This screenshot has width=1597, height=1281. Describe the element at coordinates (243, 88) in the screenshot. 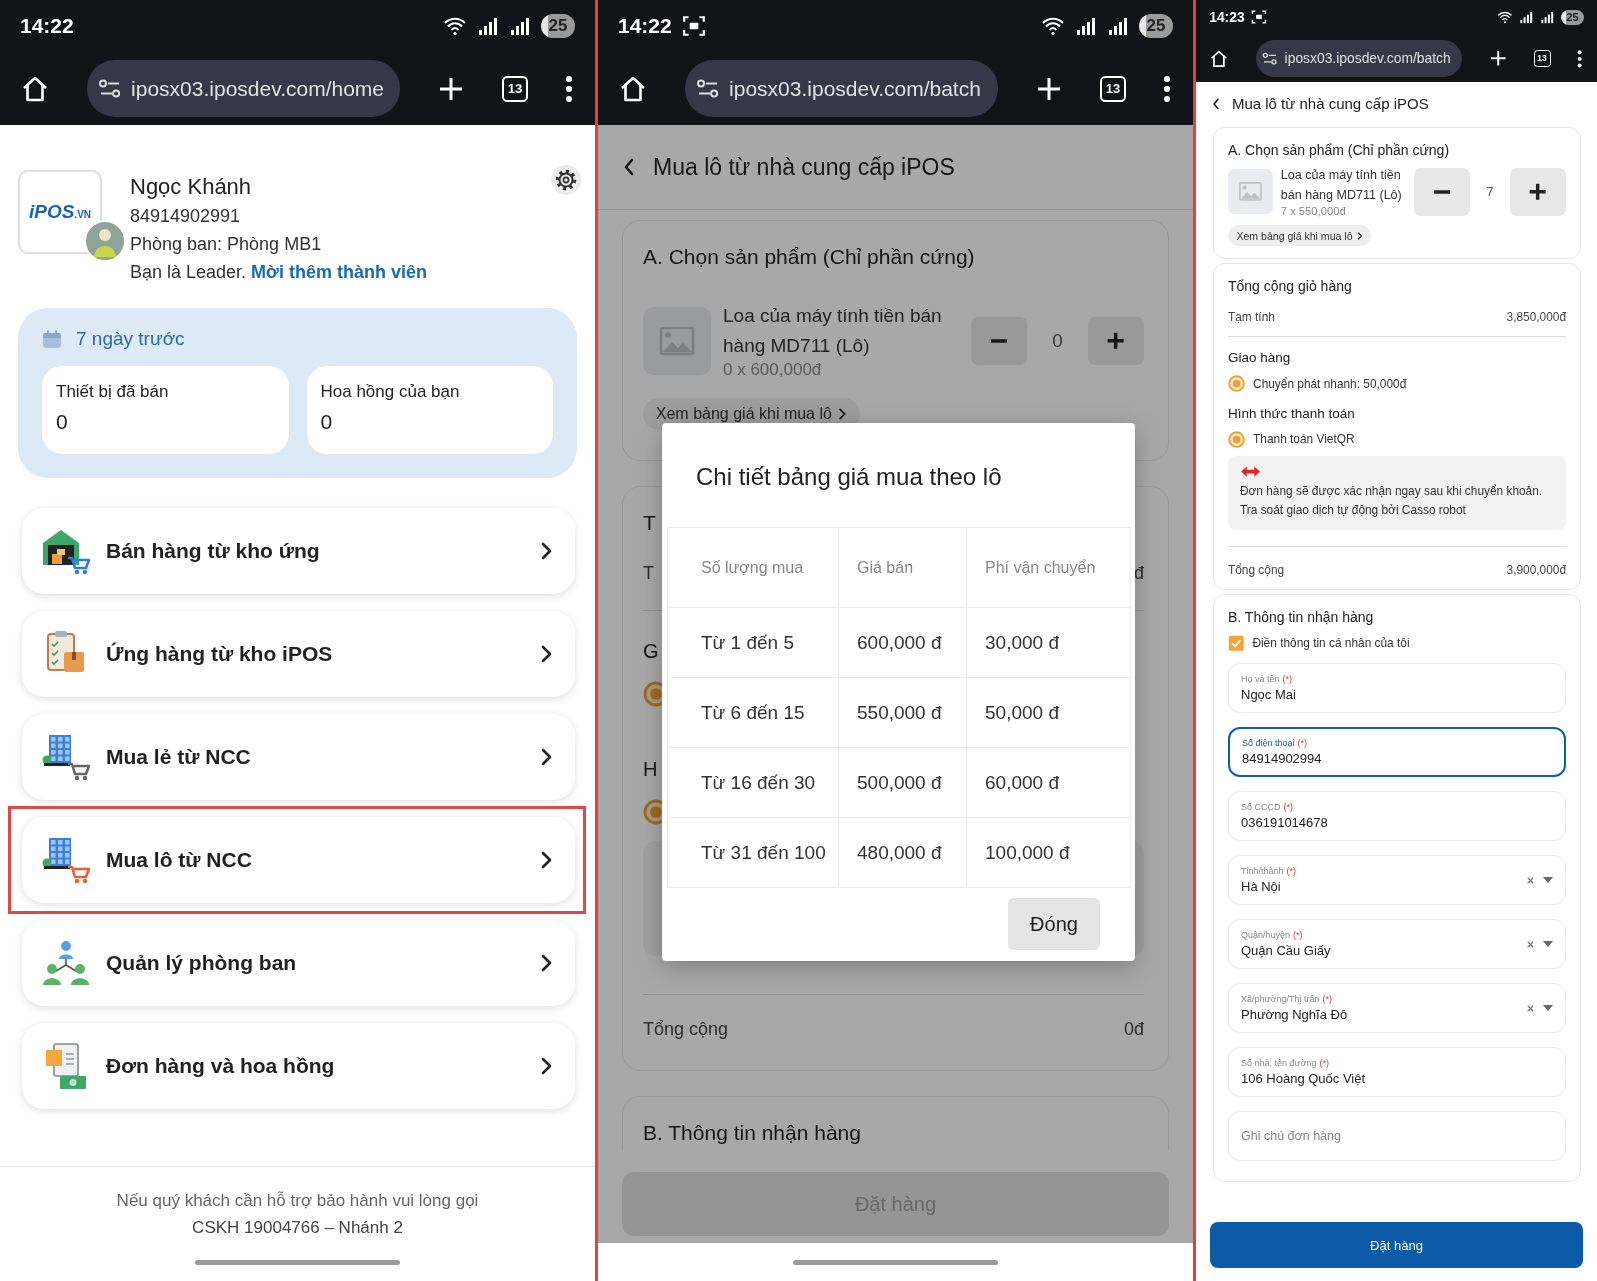

I see `address-bar: iposx03.iposdev.com/home` at that location.